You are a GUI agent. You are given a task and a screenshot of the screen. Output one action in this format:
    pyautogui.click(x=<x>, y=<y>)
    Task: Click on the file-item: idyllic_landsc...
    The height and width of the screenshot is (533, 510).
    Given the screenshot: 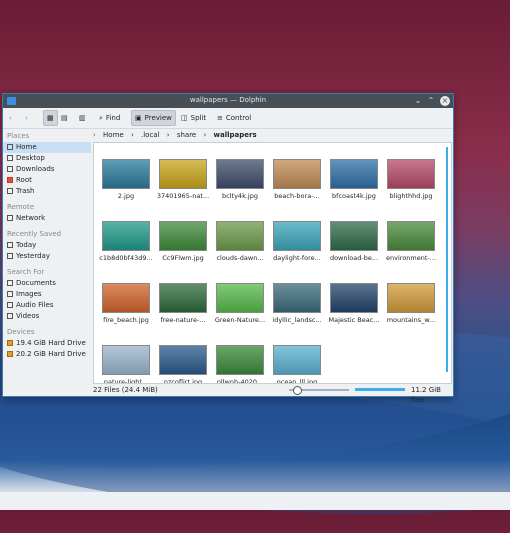 What is the action you would take?
    pyautogui.click(x=296, y=313)
    